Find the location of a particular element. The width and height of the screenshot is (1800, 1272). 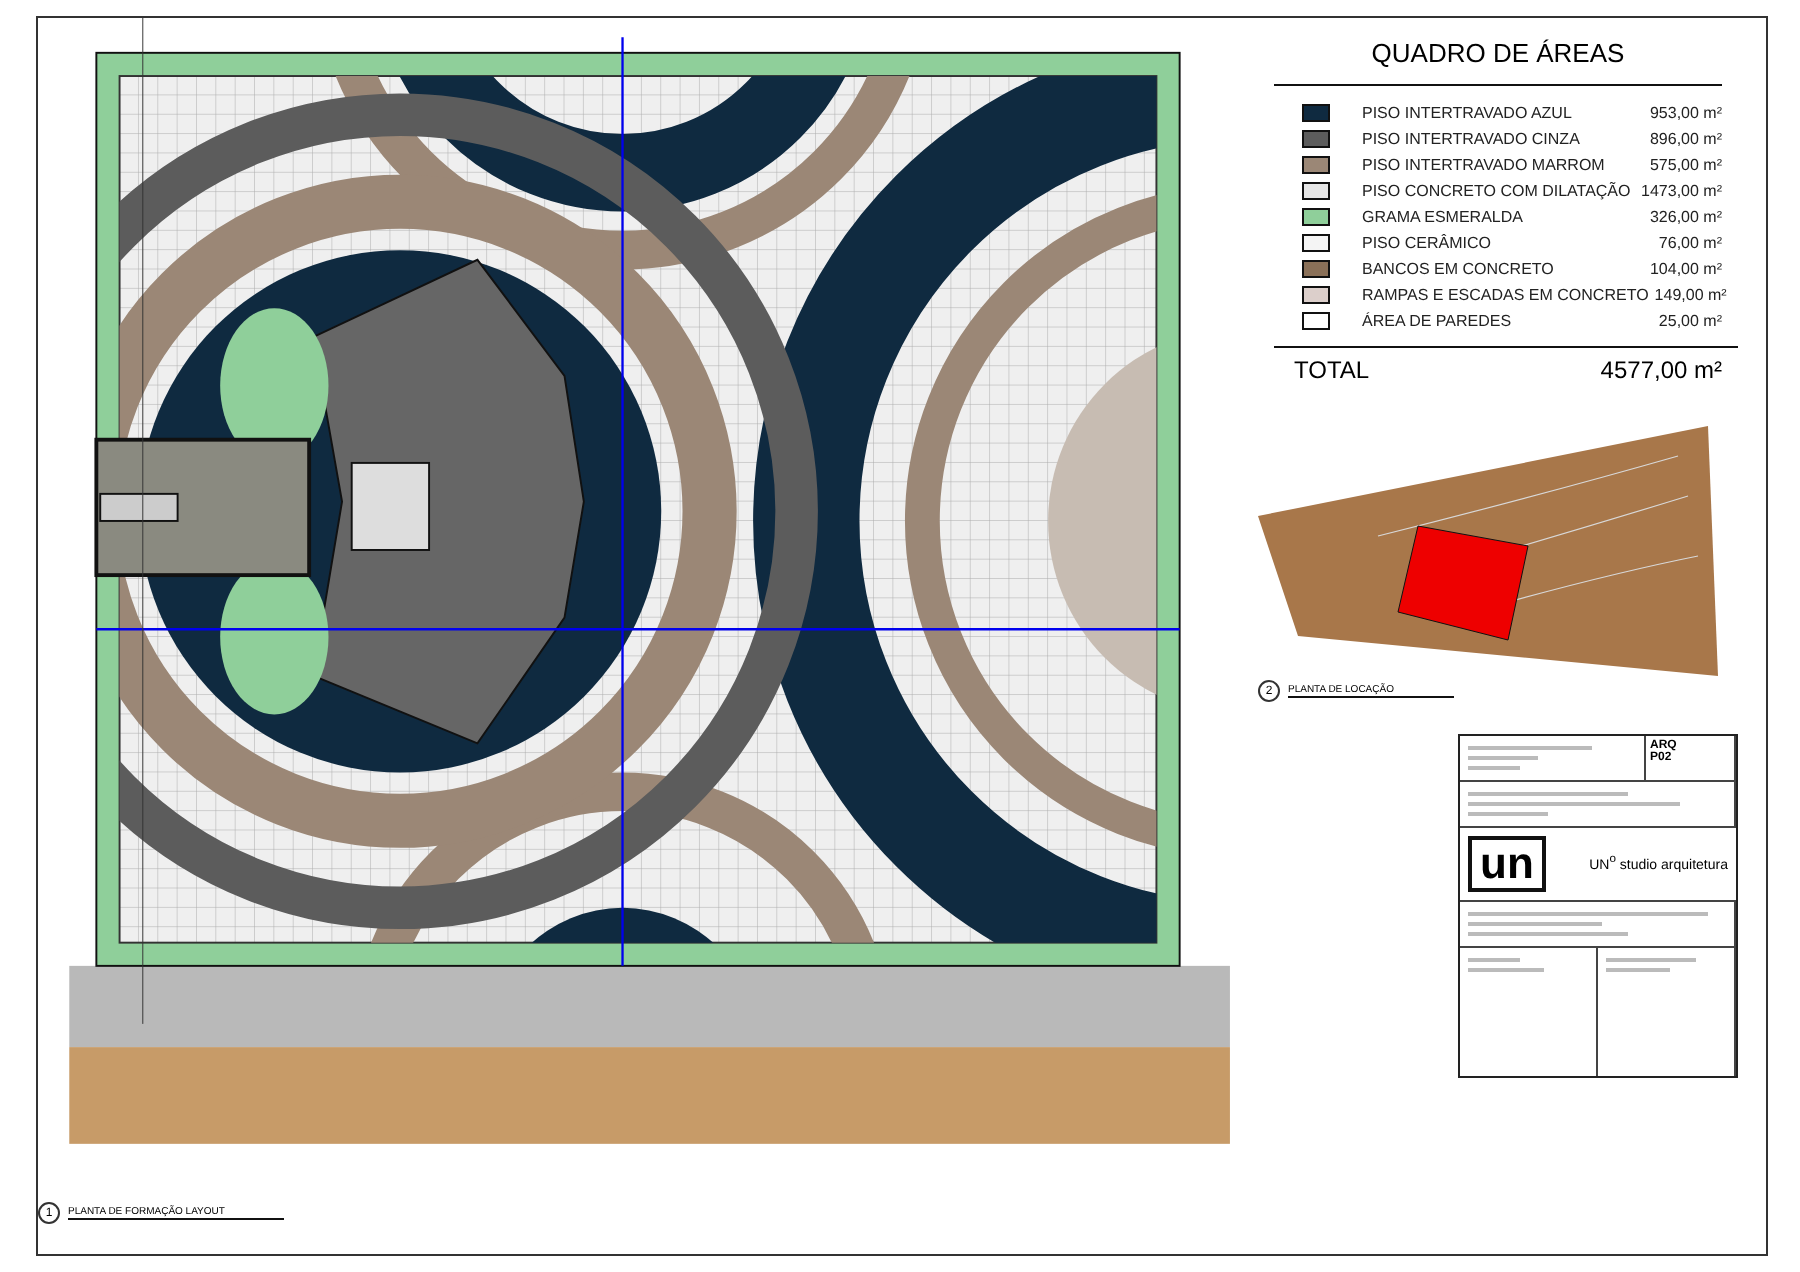

legend-label: PISO CERÂMICO is located at coordinates (1427, 242).